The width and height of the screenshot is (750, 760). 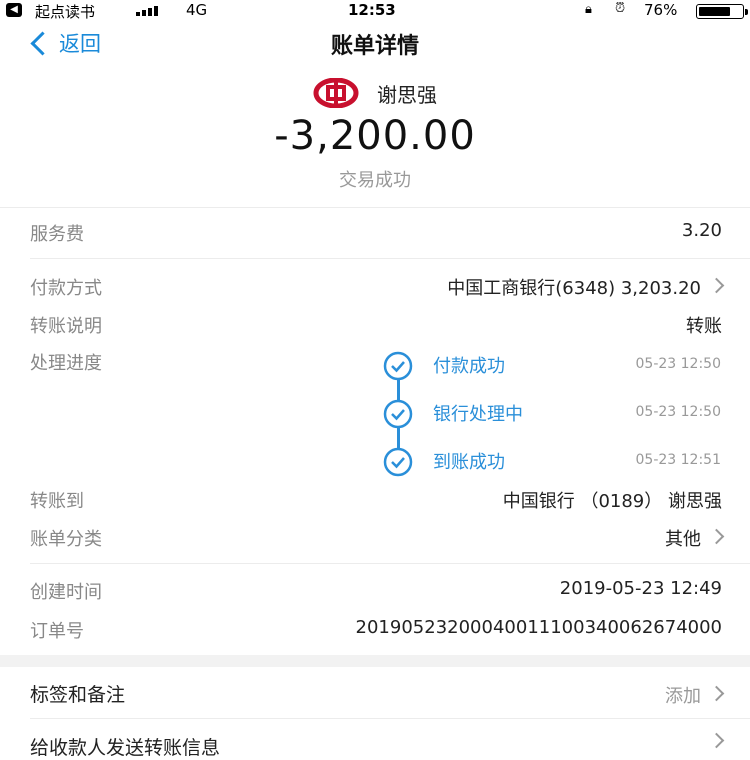 I want to click on bank-of-china-logo-icon, so click(x=336, y=93).